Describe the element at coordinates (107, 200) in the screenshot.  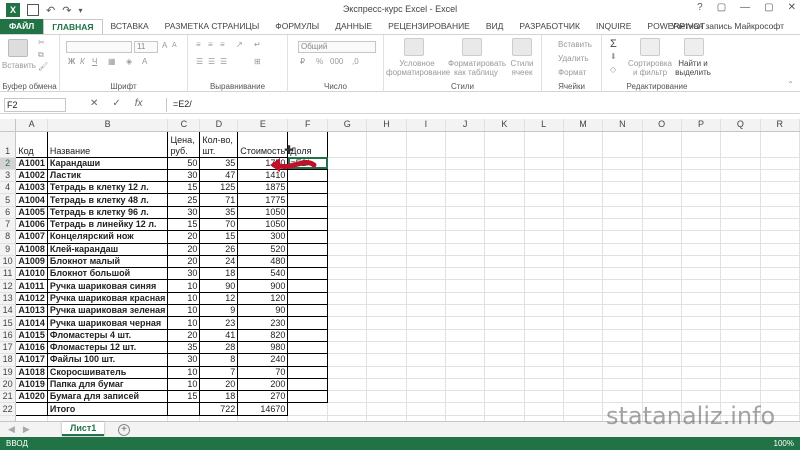
I see `cell-name: Тетрадь в клетку 48 л.` at that location.